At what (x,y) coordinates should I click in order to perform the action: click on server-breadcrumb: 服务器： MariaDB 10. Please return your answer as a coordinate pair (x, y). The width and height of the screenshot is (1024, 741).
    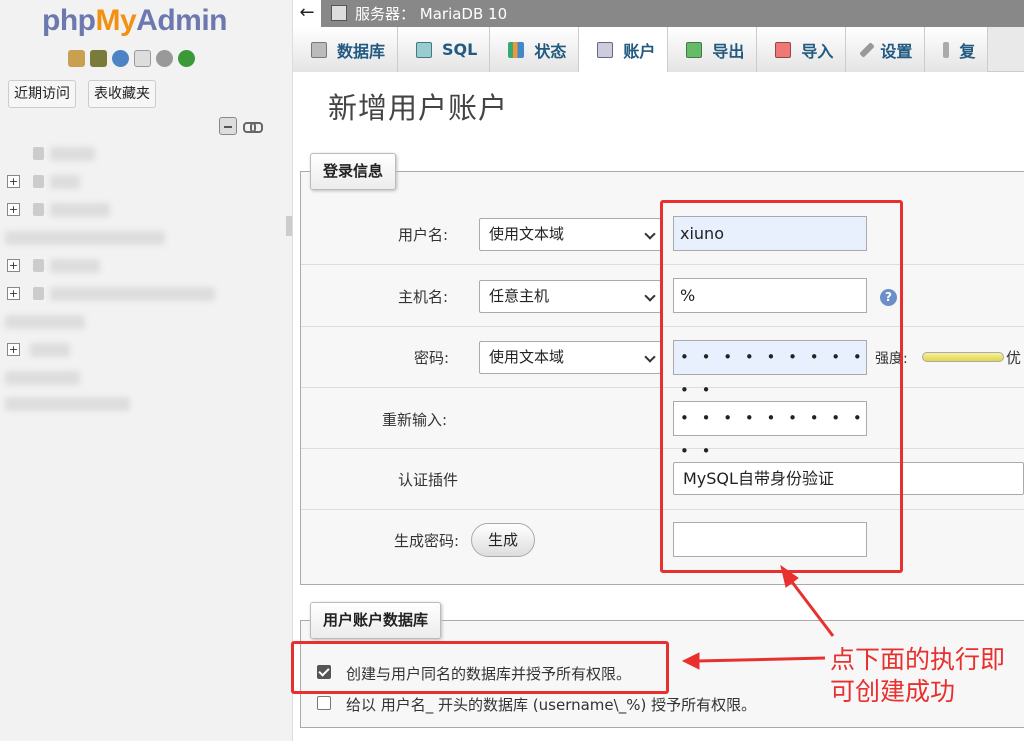
    Looking at the image, I should click on (431, 13).